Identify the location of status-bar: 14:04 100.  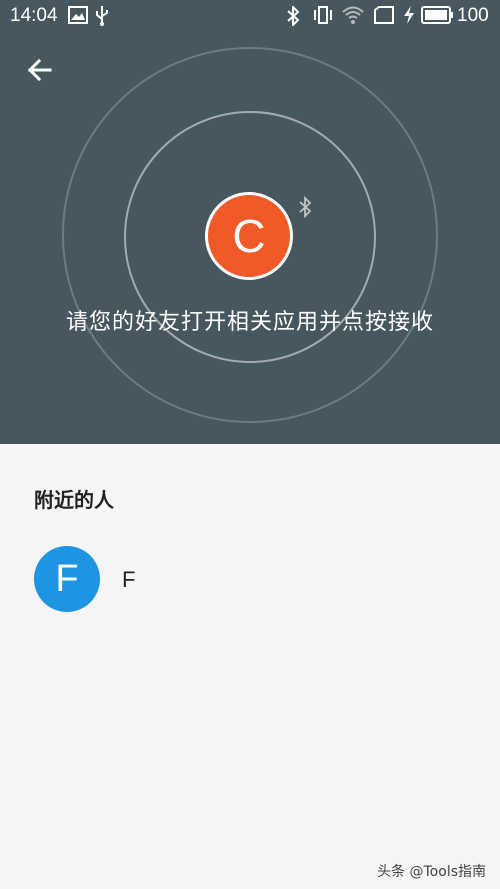
(250, 16).